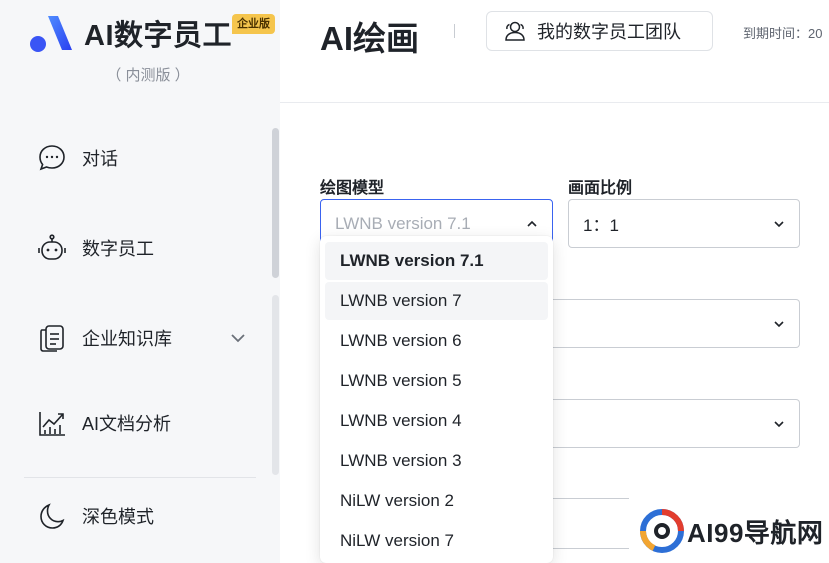  I want to click on moon-icon, so click(52, 516).